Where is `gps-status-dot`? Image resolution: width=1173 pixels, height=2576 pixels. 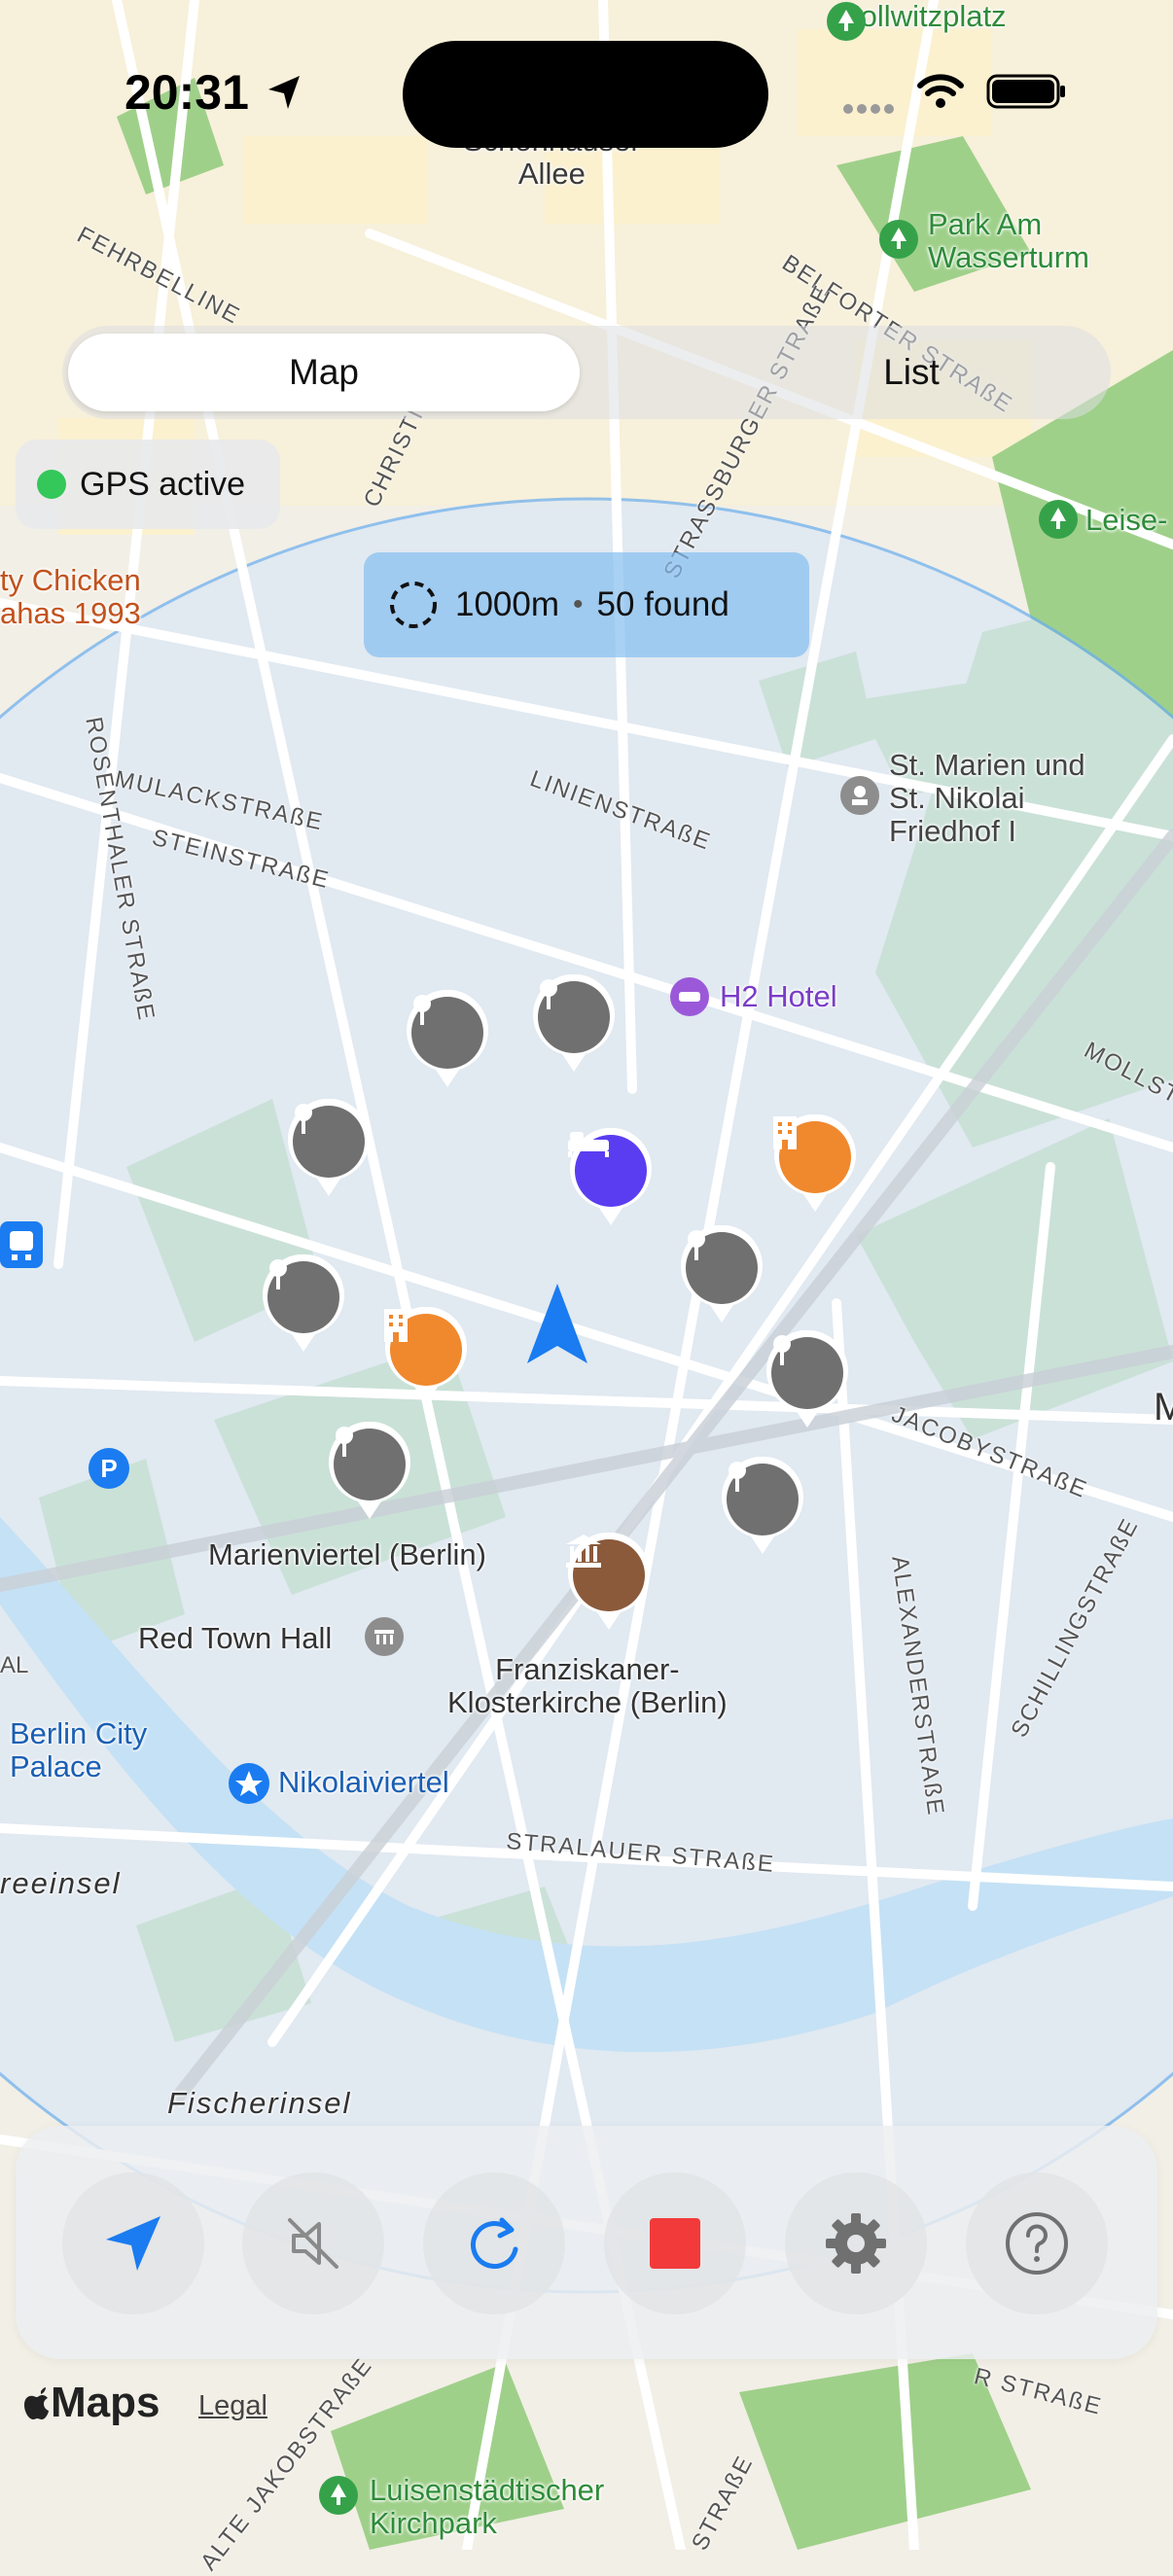 gps-status-dot is located at coordinates (51, 485).